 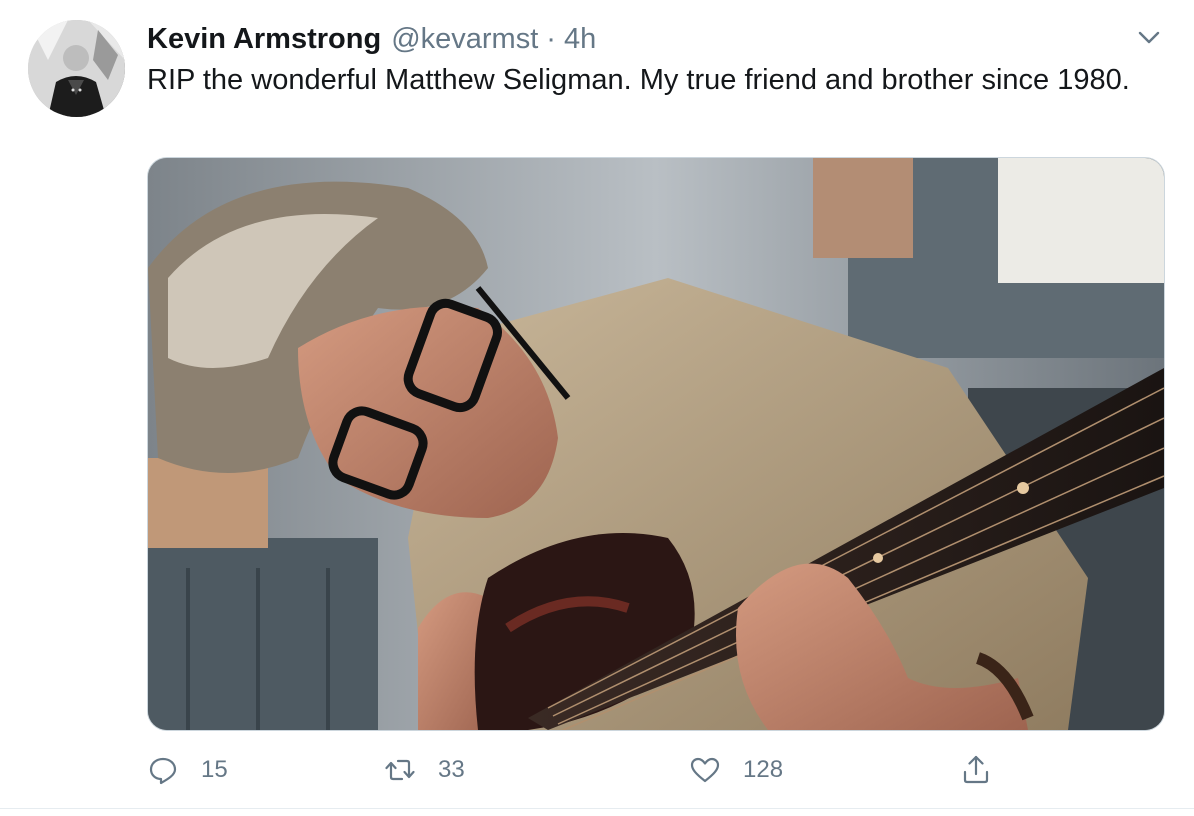 I want to click on share-icon, so click(x=976, y=769).